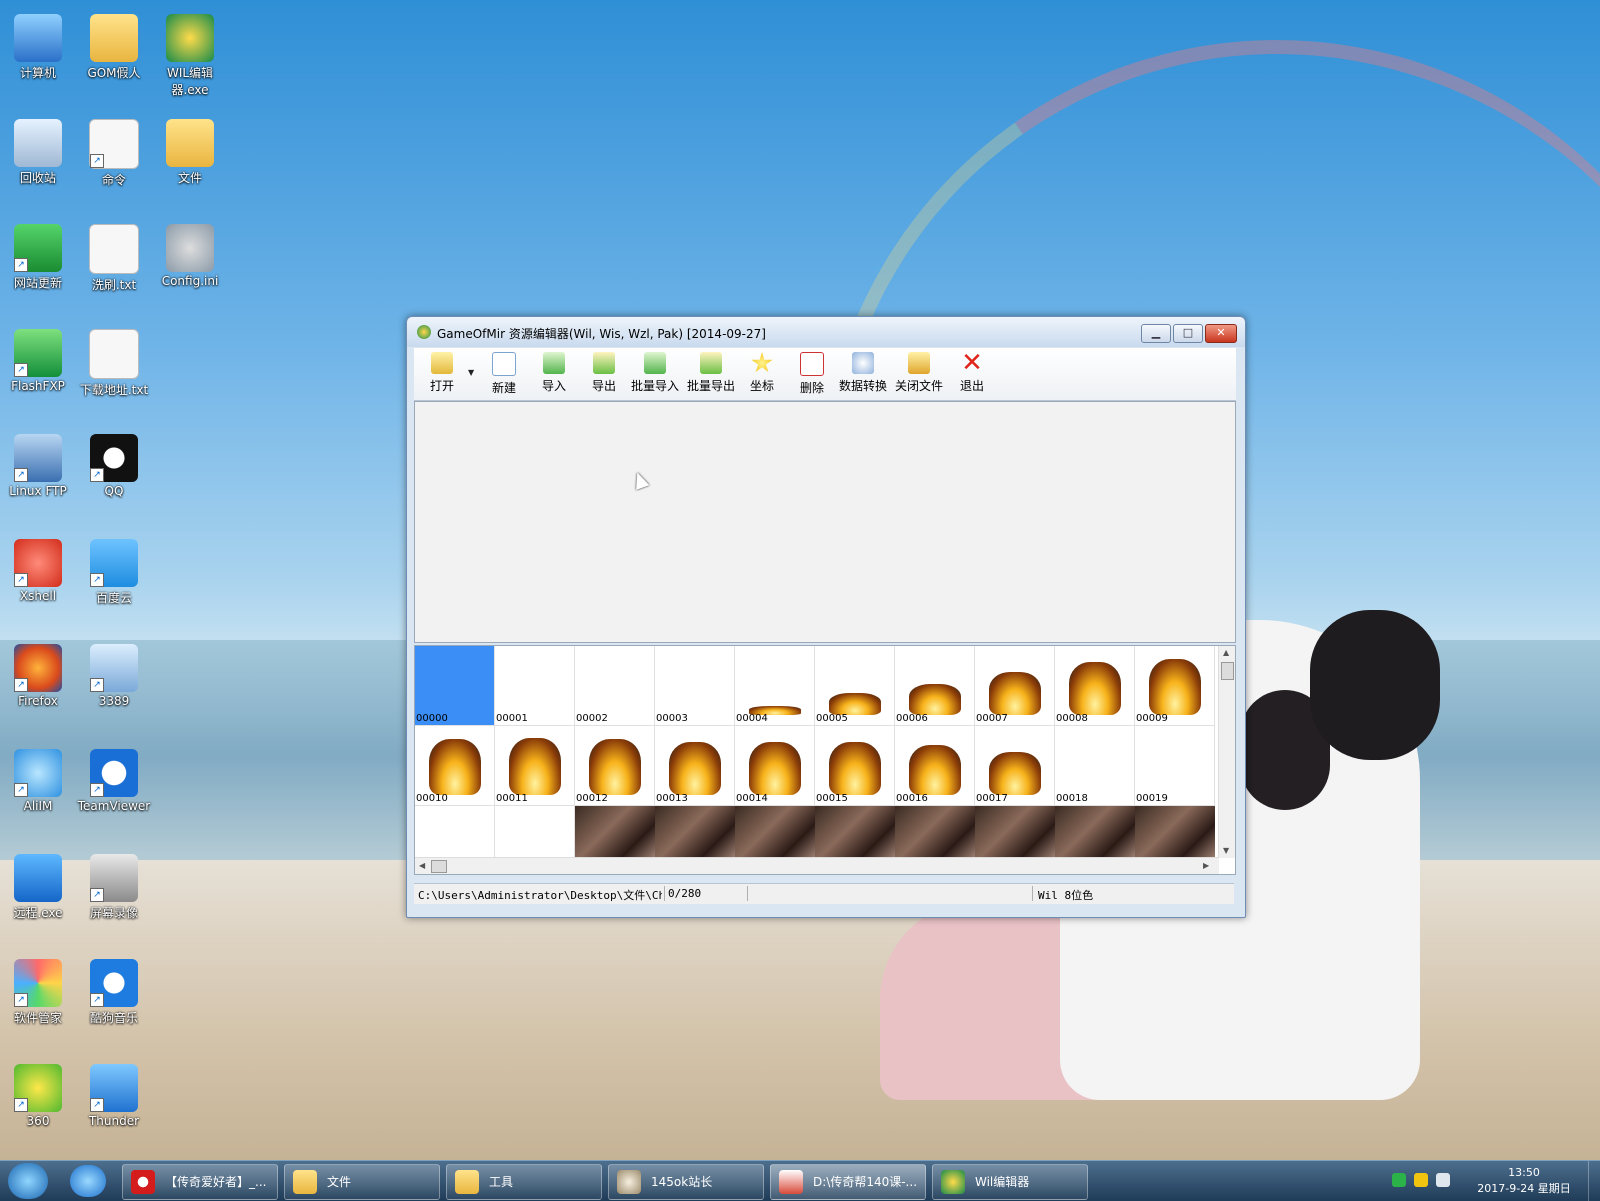 The image size is (1600, 1201). I want to click on thumbnail-cell: 00005, so click(855, 686).